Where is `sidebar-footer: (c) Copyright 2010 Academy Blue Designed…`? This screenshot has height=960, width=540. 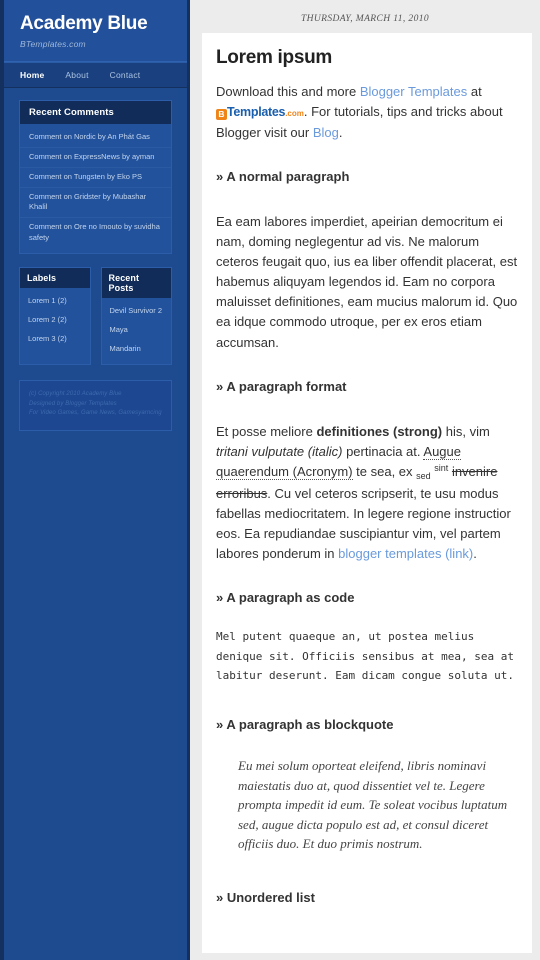 sidebar-footer: (c) Copyright 2010 Academy Blue Designed… is located at coordinates (95, 405).